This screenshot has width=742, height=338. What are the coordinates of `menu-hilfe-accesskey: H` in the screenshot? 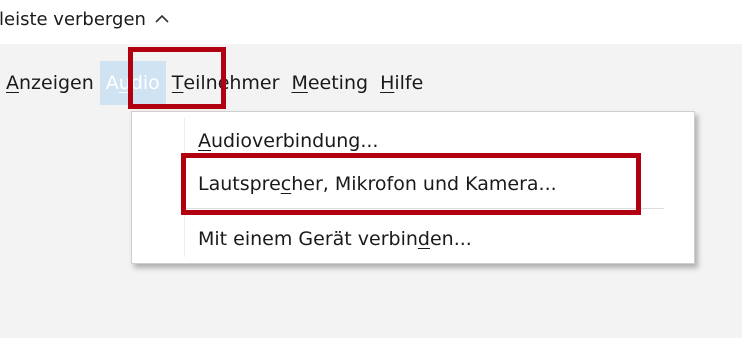 It's located at (387, 83).